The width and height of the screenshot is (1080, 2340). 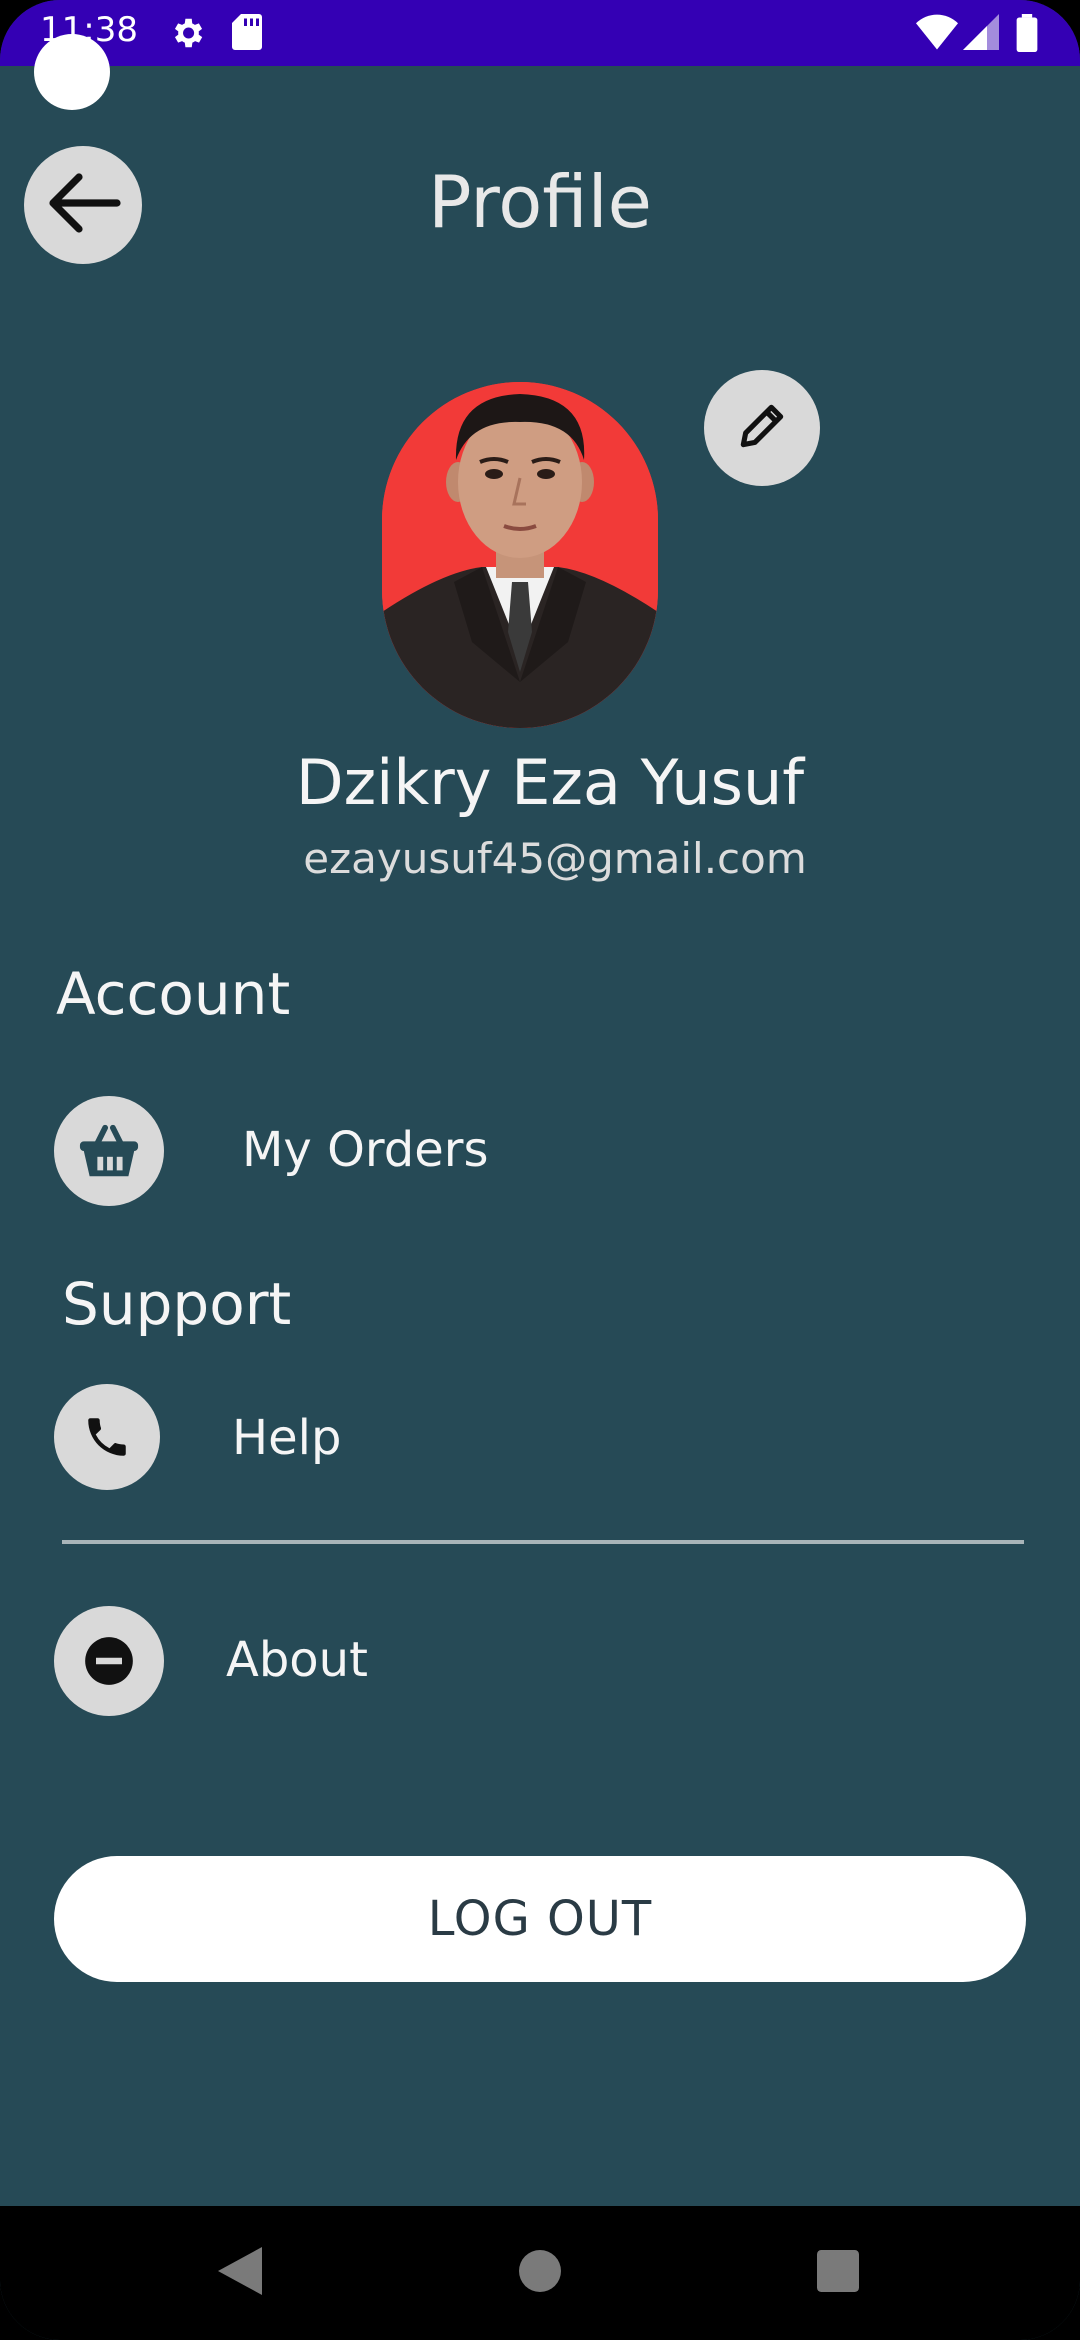 What do you see at coordinates (550, 782) in the screenshot?
I see `profile-name: Dzikry Eza Yusuf` at bounding box center [550, 782].